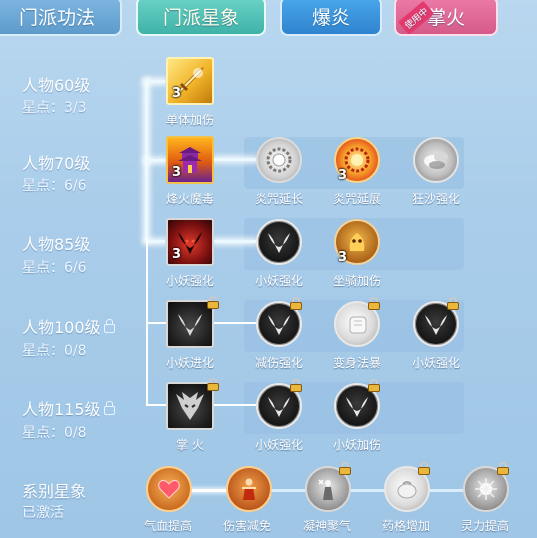 Image resolution: width=537 pixels, height=538 pixels. I want to click on node-label: 凝神聚气, so click(326, 526).